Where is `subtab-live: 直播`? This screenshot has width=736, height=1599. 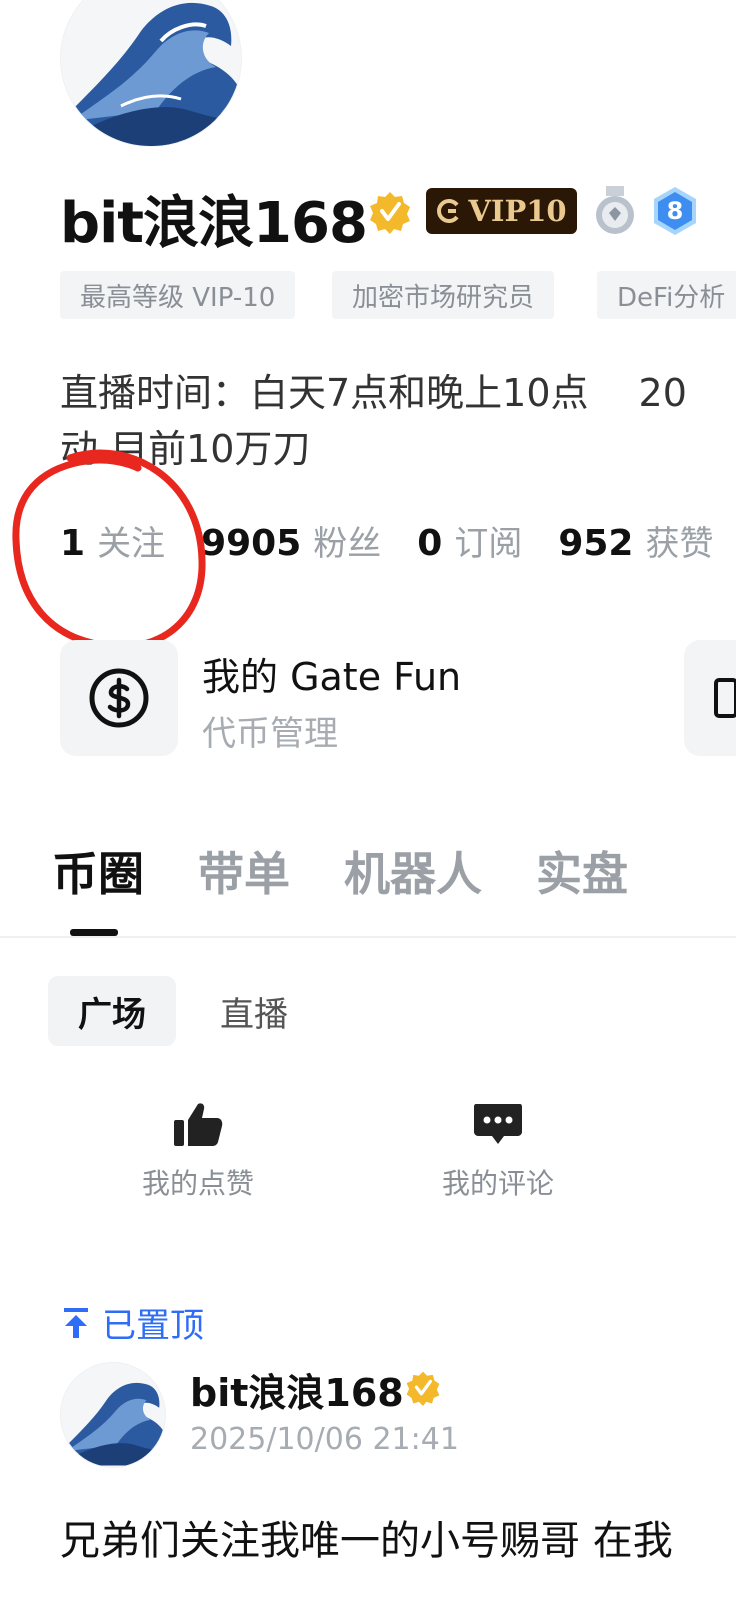 subtab-live: 直播 is located at coordinates (254, 1011).